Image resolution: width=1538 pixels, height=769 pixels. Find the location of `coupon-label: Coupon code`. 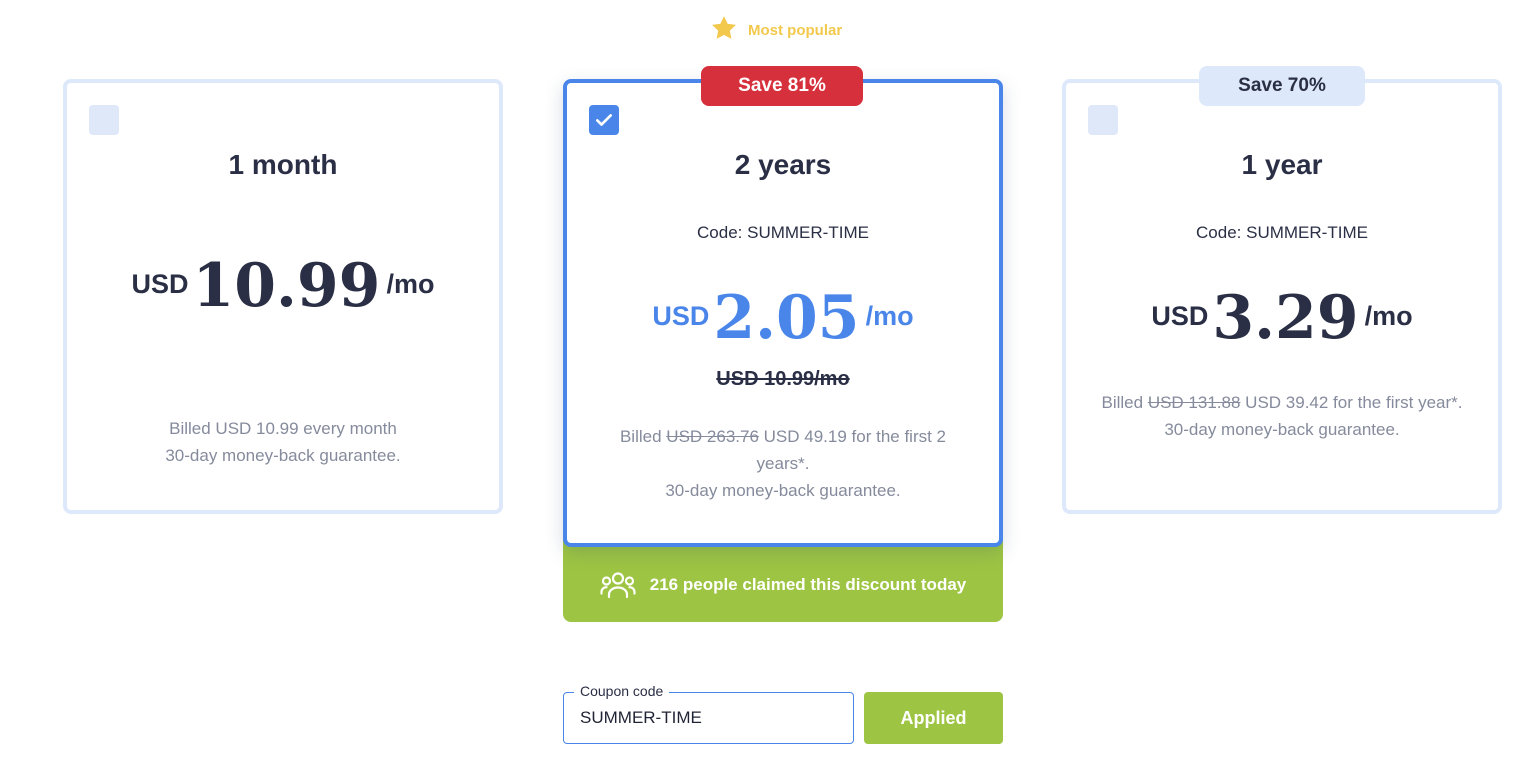

coupon-label: Coupon code is located at coordinates (622, 691).